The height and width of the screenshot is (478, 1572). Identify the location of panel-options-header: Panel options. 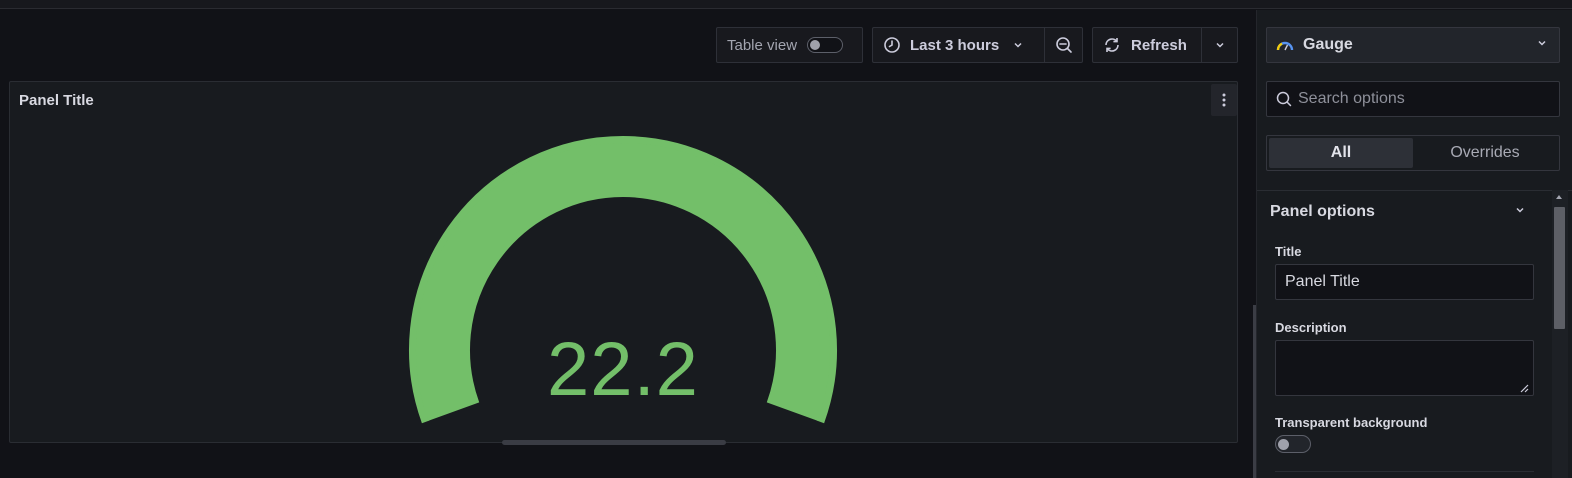
(1322, 212).